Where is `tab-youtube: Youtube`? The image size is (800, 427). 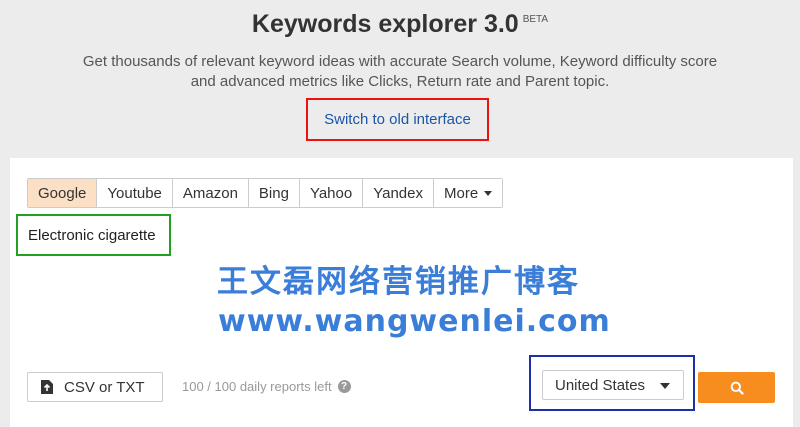 tab-youtube: Youtube is located at coordinates (135, 193).